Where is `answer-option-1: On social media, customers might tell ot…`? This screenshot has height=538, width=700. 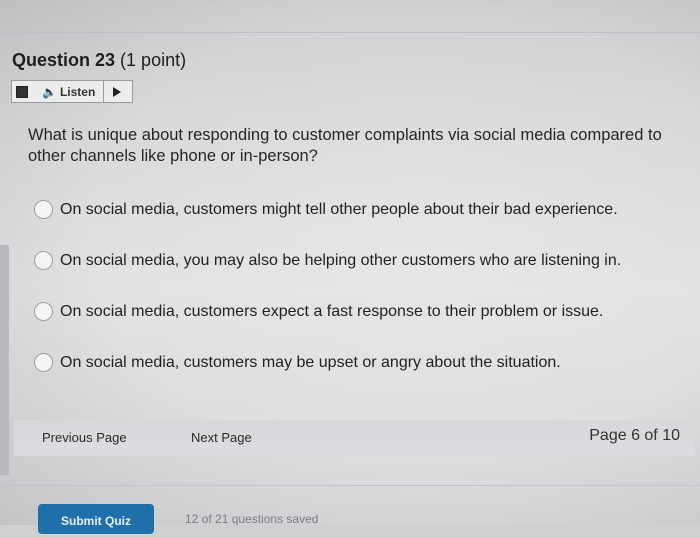
answer-option-1: On social media, customers might tell ot… is located at coordinates (326, 209).